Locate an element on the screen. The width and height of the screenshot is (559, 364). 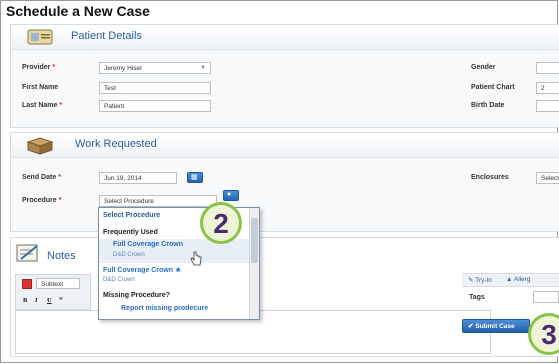
birth-date-label: Birth Date is located at coordinates (488, 105).